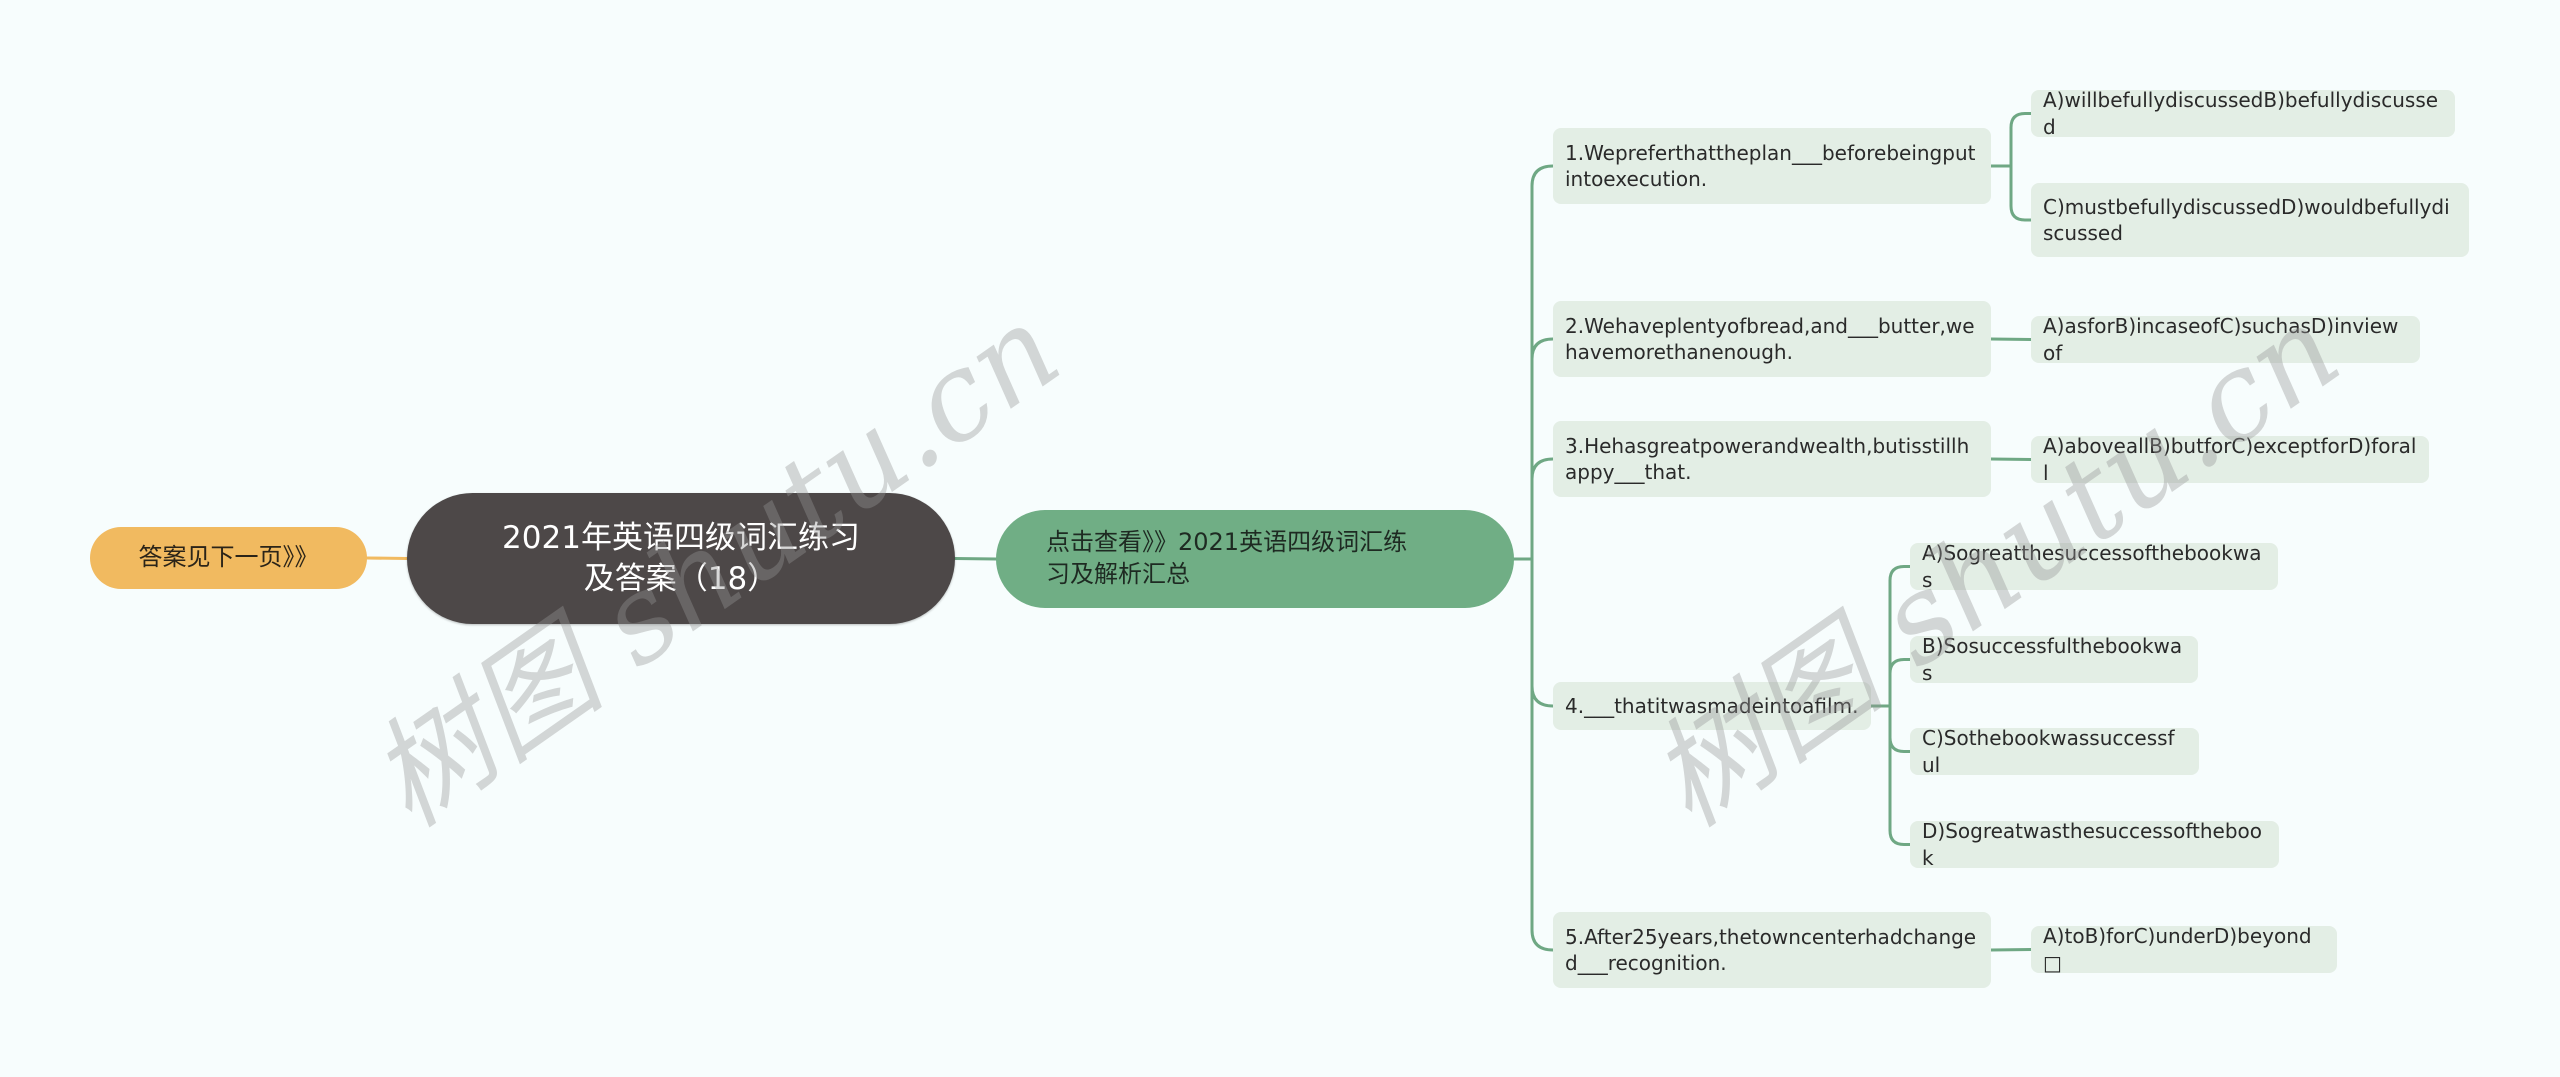 The width and height of the screenshot is (2560, 1077). What do you see at coordinates (2011, 950) in the screenshot?
I see `link-question-5-option` at bounding box center [2011, 950].